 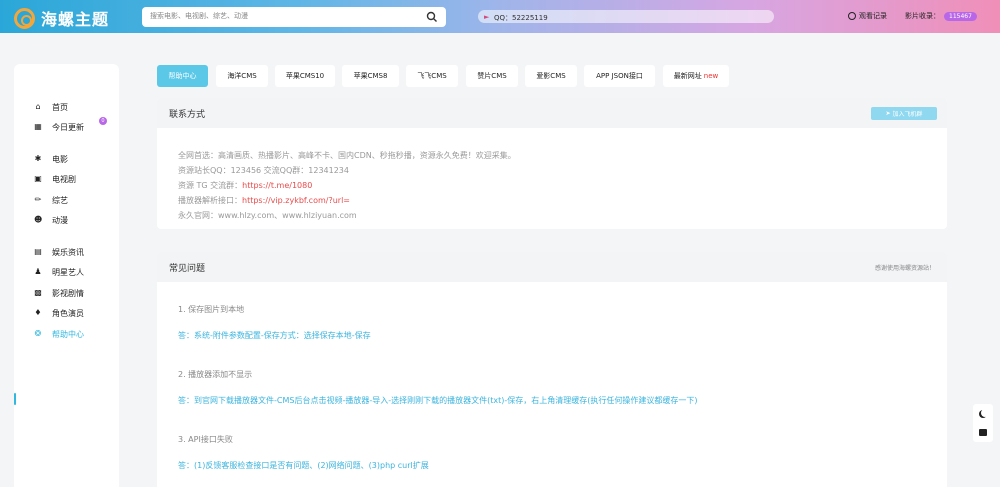 What do you see at coordinates (904, 268) in the screenshot?
I see `faq-note: 感谢使用海螺资源站！` at bounding box center [904, 268].